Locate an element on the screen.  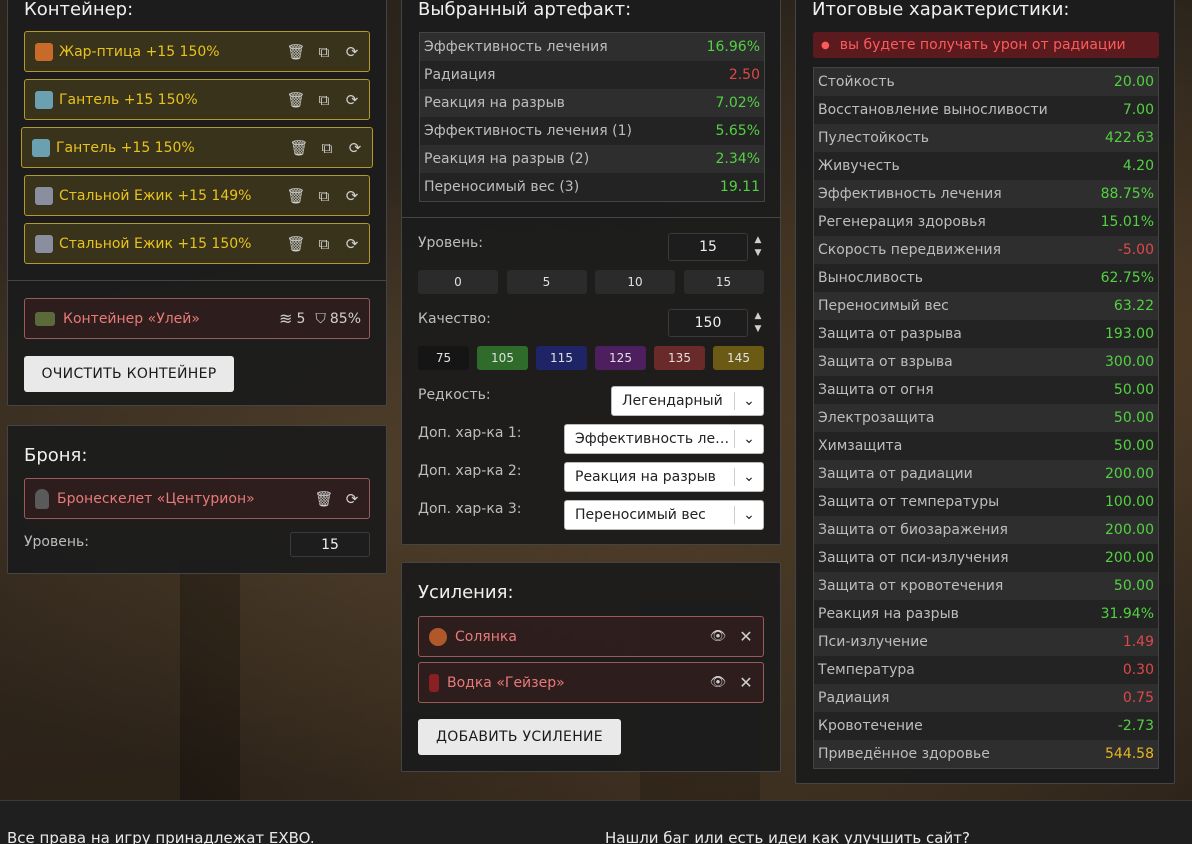
container-item: Стальной Ежик +15 150% 🗑 ⧉ ⟳ is located at coordinates (197, 243).